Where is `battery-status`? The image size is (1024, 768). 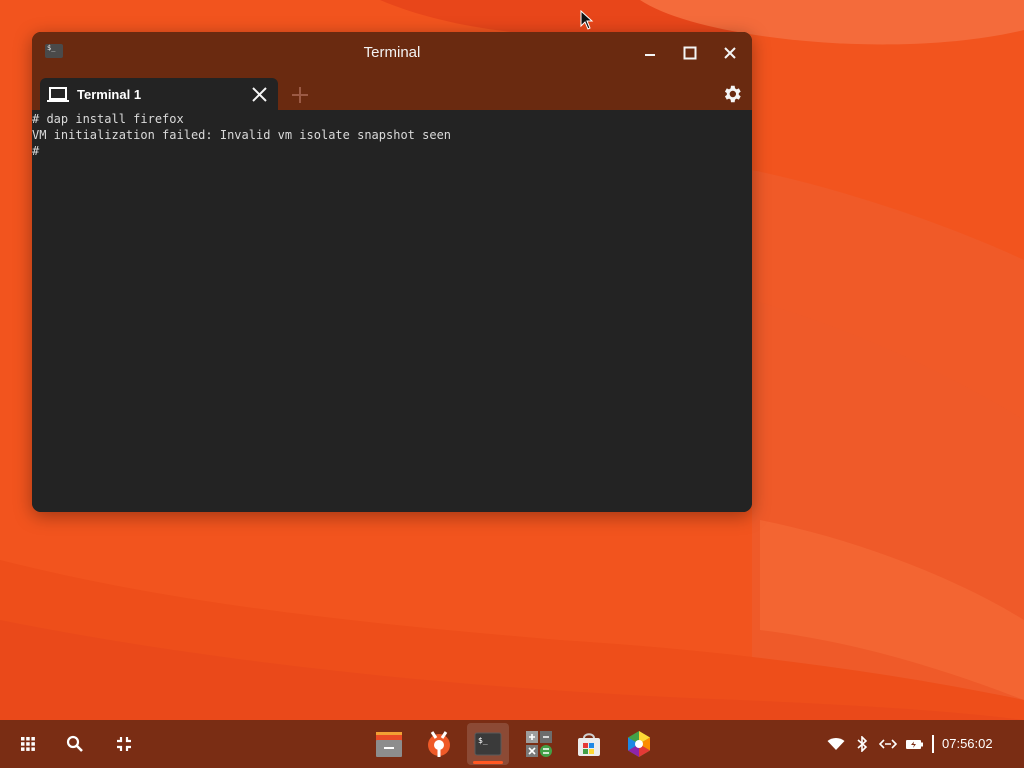 battery-status is located at coordinates (915, 744).